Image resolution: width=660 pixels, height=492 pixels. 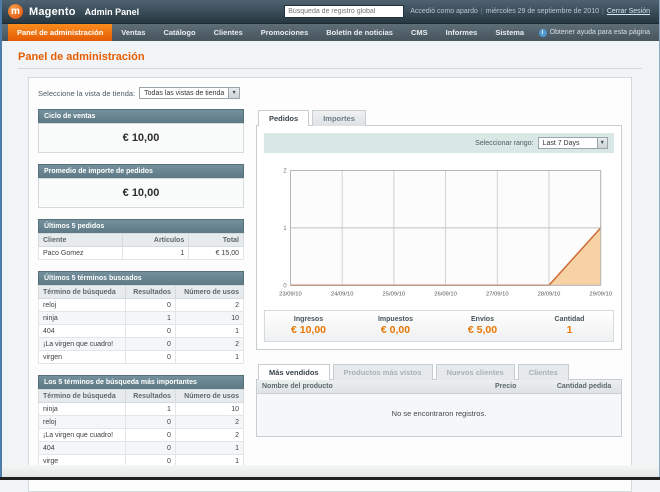 I want to click on empty-message: No se encontraron registros., so click(x=439, y=415).